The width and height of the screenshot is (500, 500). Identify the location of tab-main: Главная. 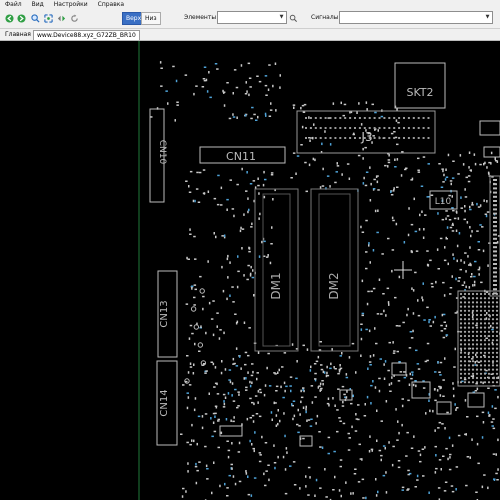
(18, 34).